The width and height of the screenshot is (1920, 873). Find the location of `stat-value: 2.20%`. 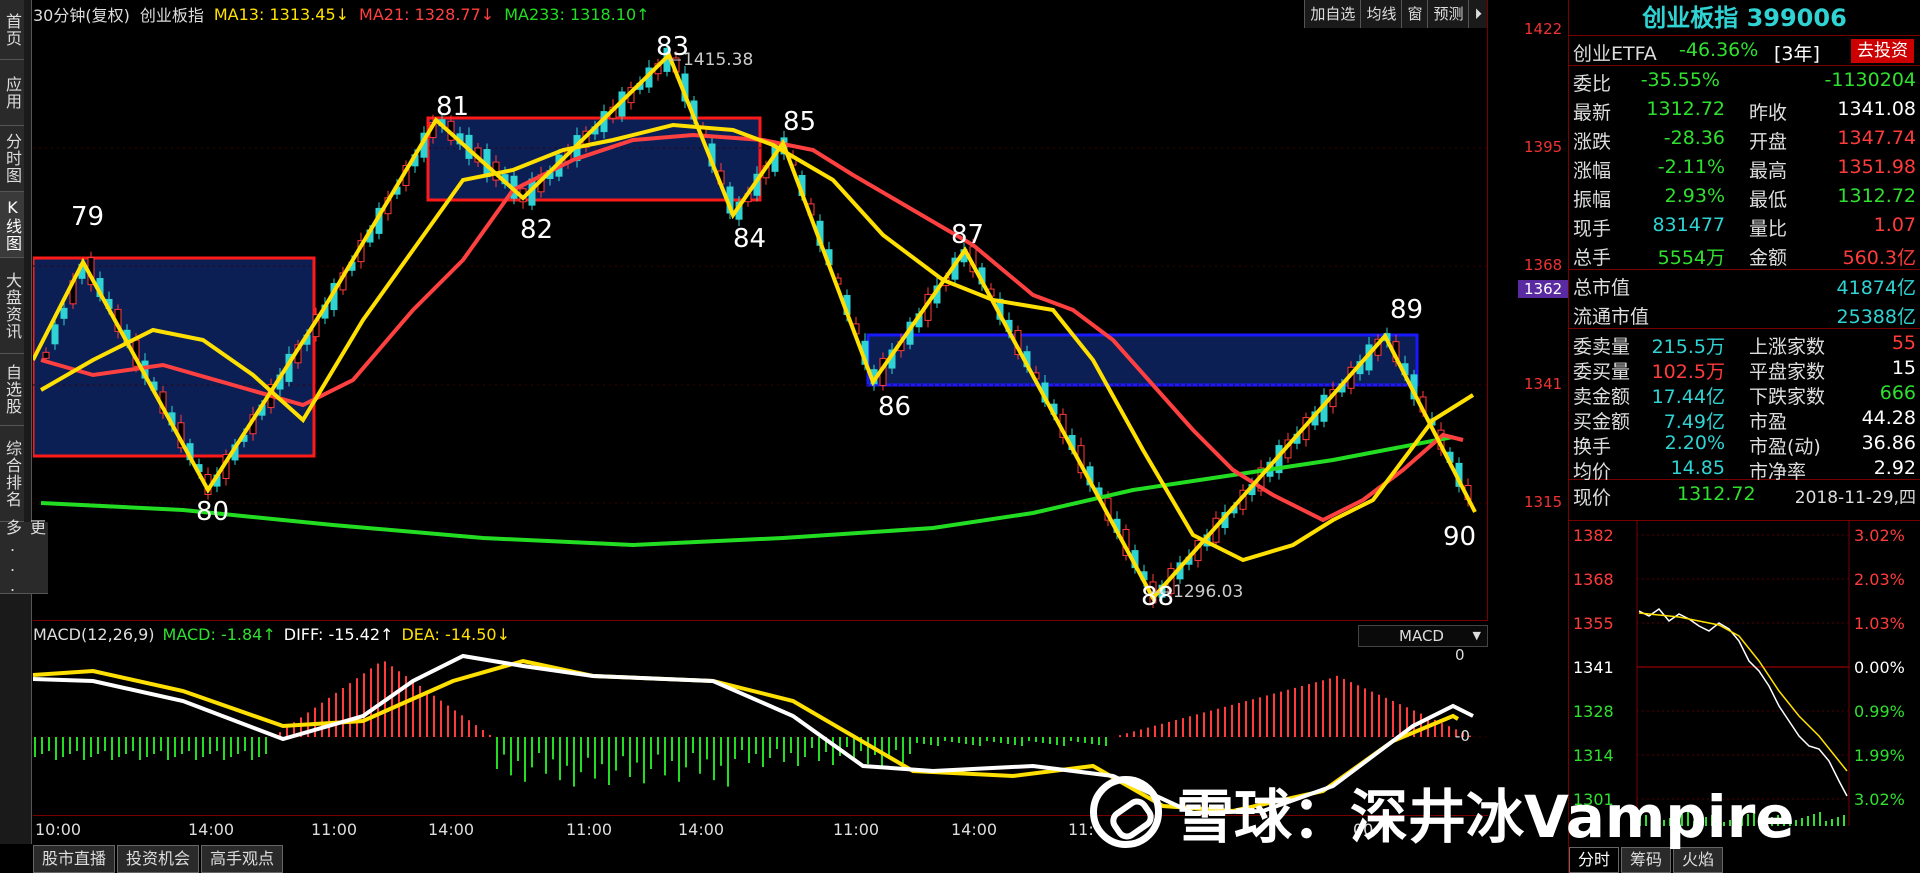

stat-value: 2.20% is located at coordinates (1694, 443).